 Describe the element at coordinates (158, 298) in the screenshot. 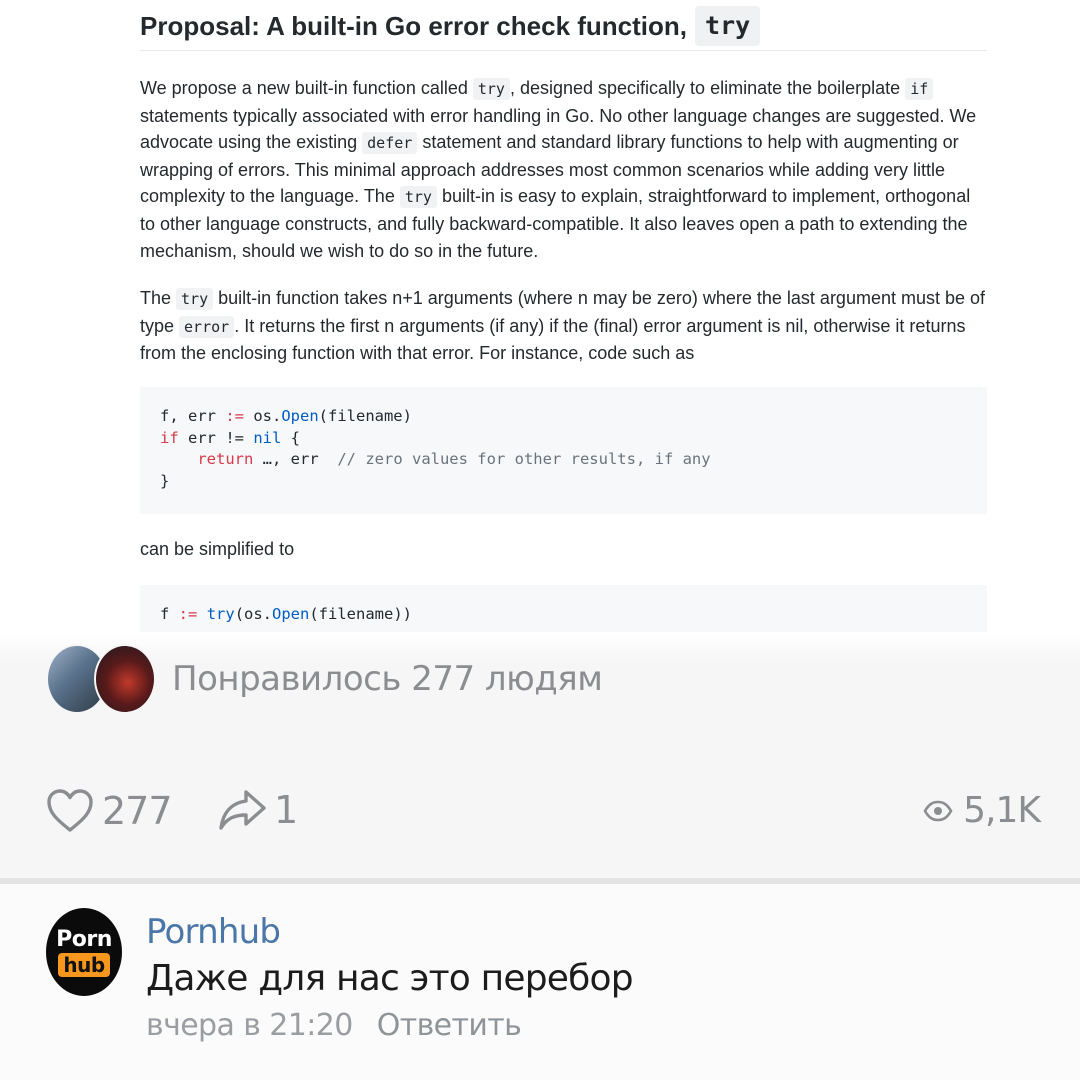

I see `text-span: The` at that location.